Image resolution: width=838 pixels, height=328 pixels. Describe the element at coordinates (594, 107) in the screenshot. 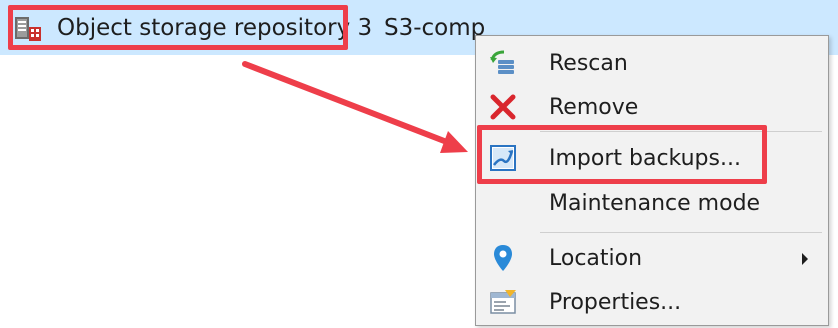

I see `menu-label-remove: Remove` at that location.